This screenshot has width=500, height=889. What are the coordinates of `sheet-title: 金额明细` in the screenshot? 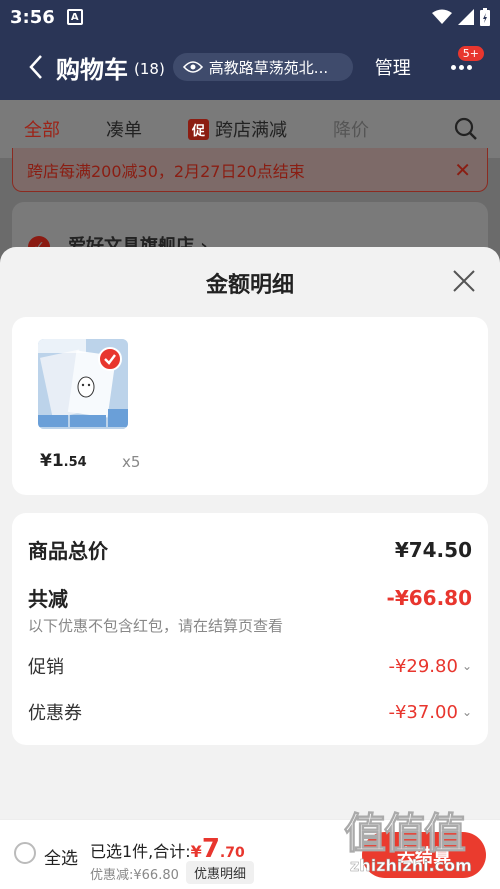 It's located at (249, 285).